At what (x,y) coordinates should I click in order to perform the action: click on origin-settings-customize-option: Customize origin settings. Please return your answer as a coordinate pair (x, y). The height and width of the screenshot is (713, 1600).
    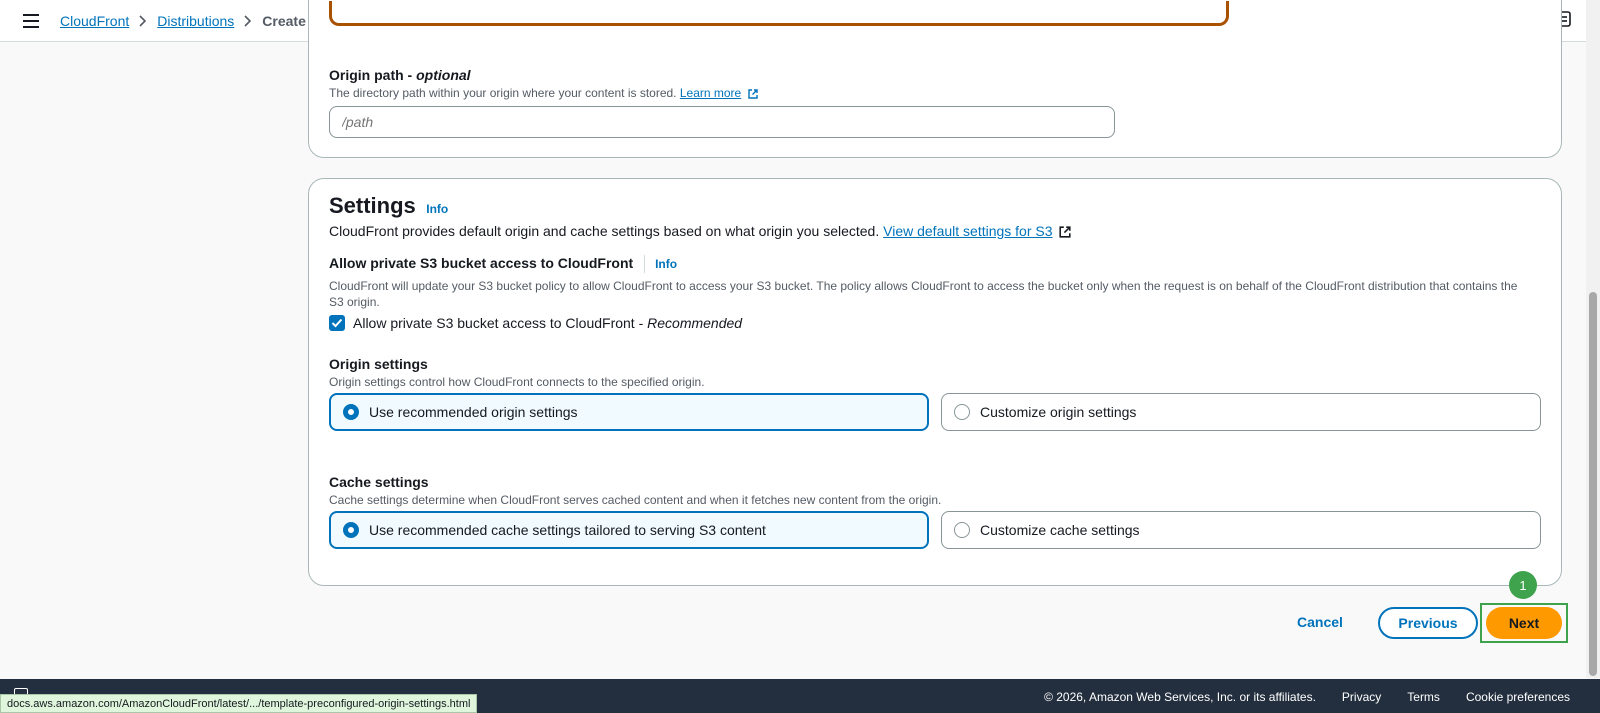
    Looking at the image, I should click on (1241, 412).